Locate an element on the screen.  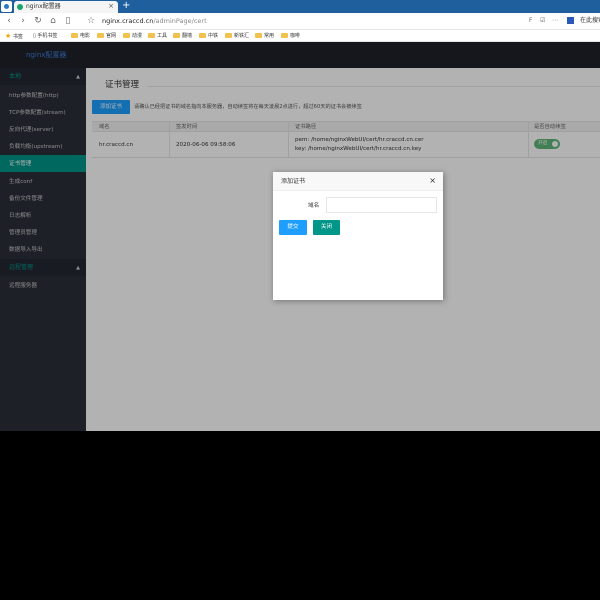
tab-close-icon: × is located at coordinates (111, 6).